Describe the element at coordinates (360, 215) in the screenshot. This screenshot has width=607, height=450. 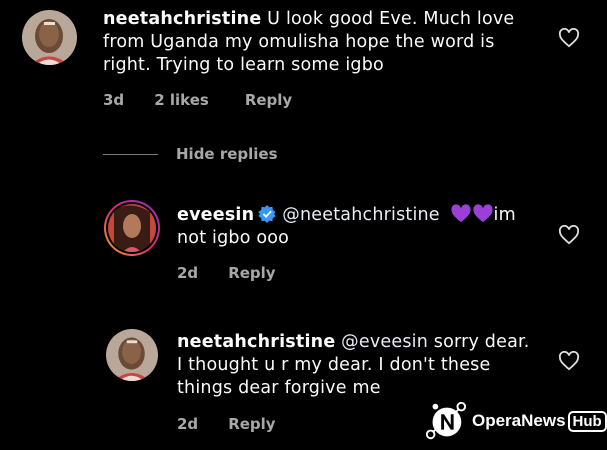
I see `mention-link: @neetahchristine` at that location.